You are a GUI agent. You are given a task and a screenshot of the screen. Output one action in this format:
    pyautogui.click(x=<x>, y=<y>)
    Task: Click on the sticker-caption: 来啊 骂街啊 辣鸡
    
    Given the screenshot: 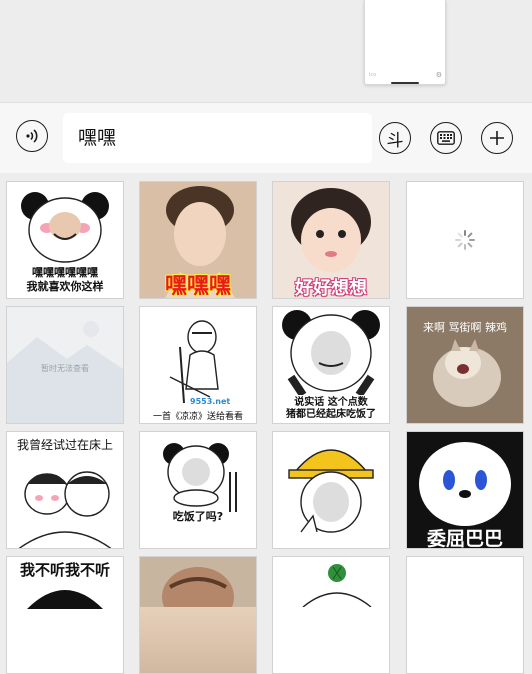 What is the action you would take?
    pyautogui.click(x=465, y=327)
    